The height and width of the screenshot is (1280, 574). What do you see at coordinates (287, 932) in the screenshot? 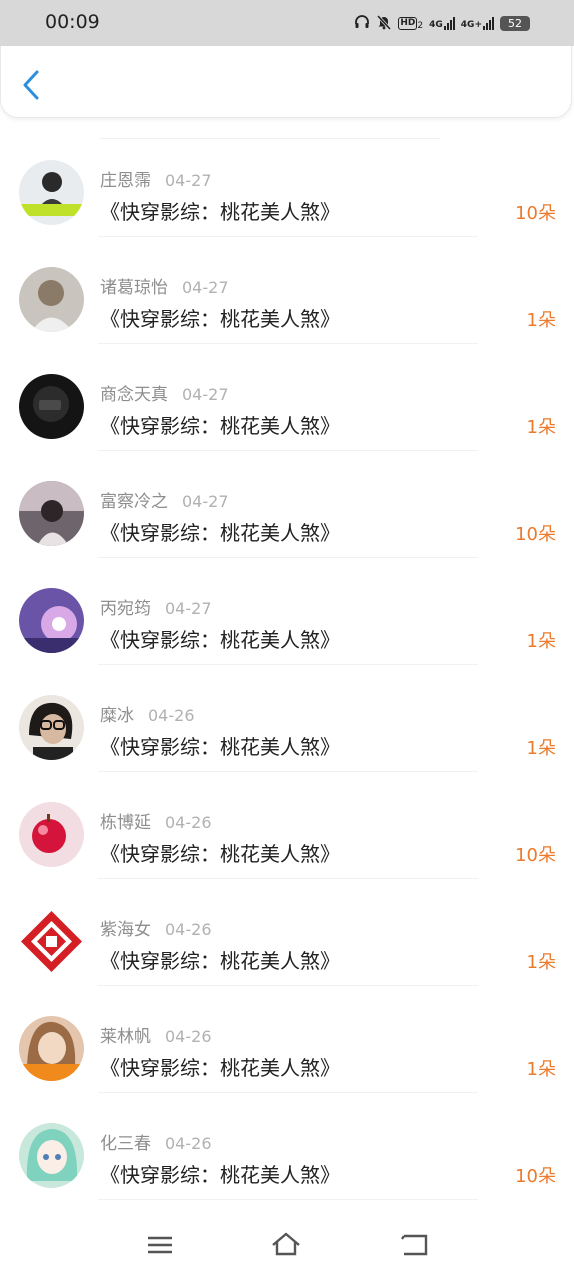
I see `list-item: 紫海女 04-26 《快穿影综：桃花美人煞》 1朵` at bounding box center [287, 932].